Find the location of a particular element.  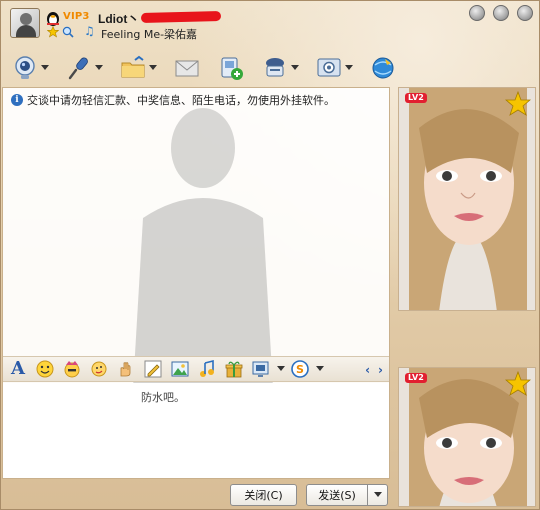

screenshot-button is located at coordinates (261, 369).